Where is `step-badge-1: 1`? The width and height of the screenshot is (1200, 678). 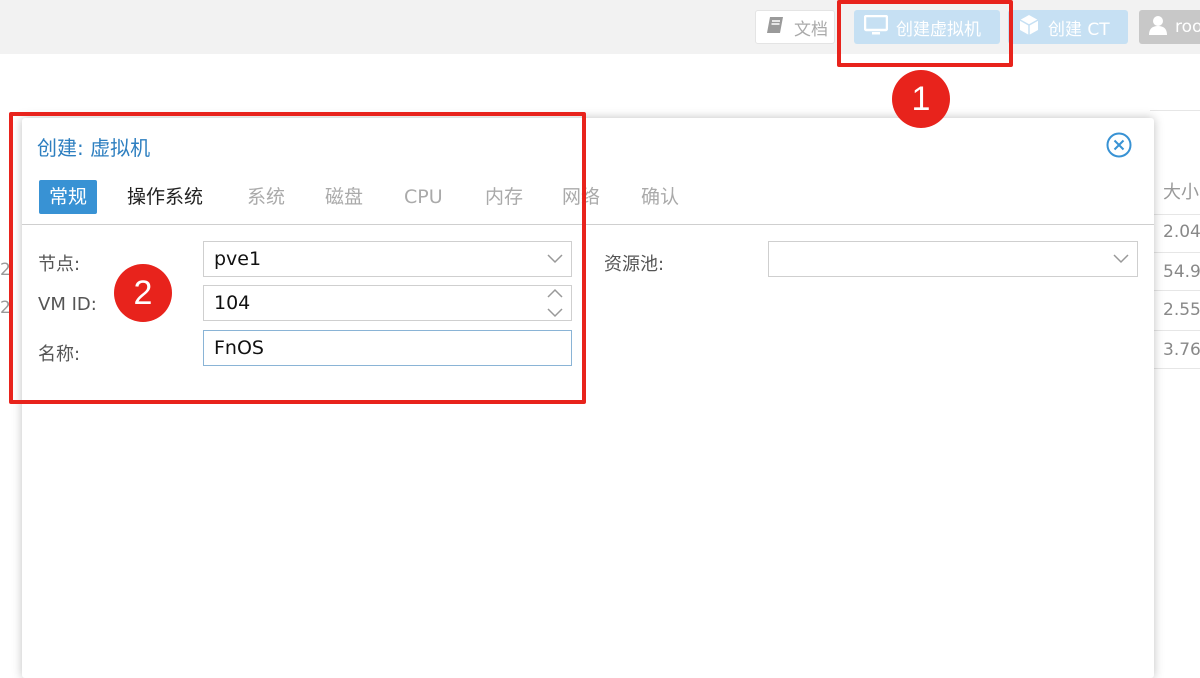
step-badge-1: 1 is located at coordinates (921, 99).